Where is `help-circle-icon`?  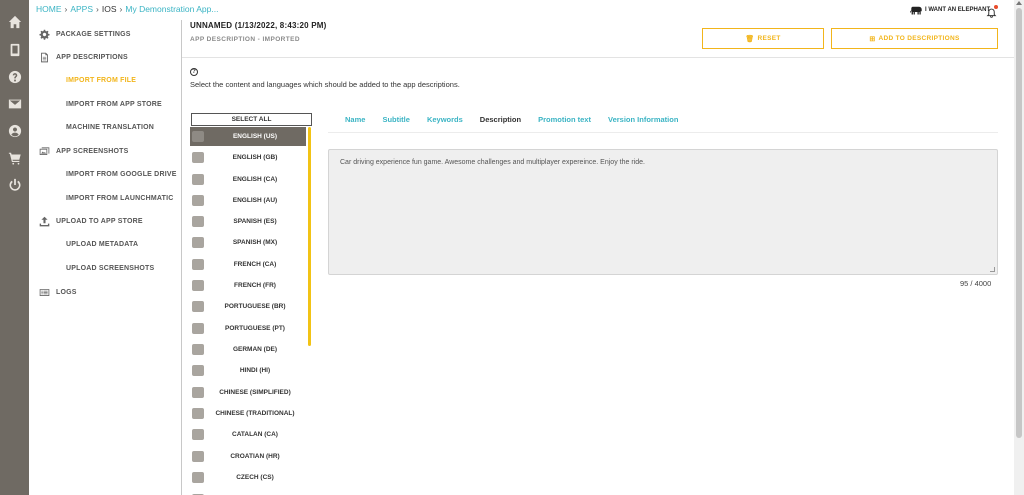
help-circle-icon is located at coordinates (14, 77).